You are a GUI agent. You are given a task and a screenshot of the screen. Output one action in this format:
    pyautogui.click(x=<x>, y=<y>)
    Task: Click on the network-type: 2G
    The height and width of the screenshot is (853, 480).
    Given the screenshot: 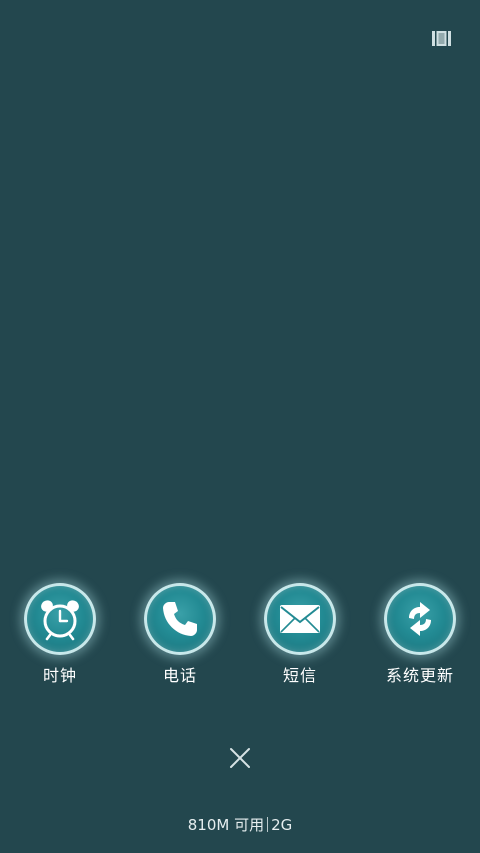 What is the action you would take?
    pyautogui.click(x=282, y=825)
    